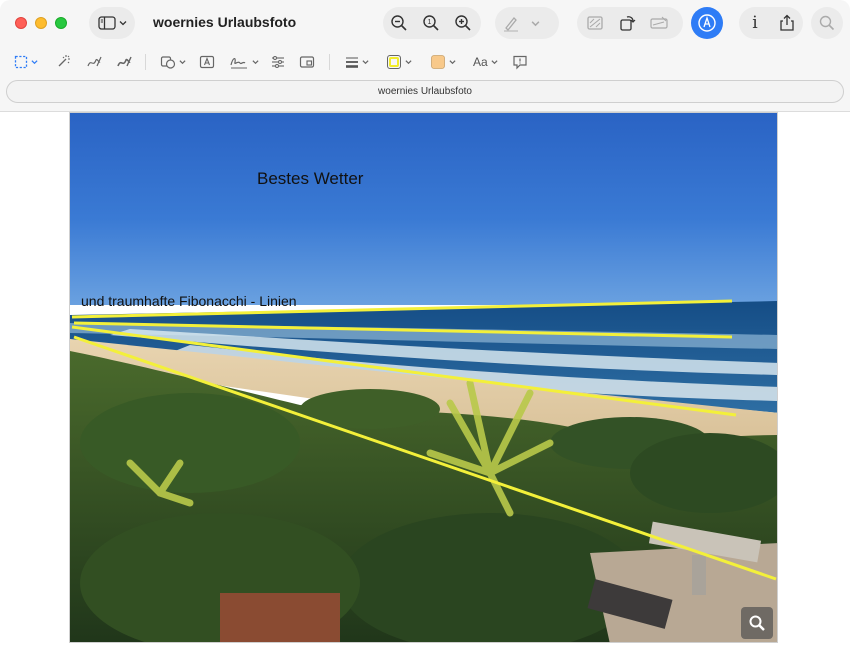  What do you see at coordinates (21, 23) in the screenshot?
I see `close-window-button` at bounding box center [21, 23].